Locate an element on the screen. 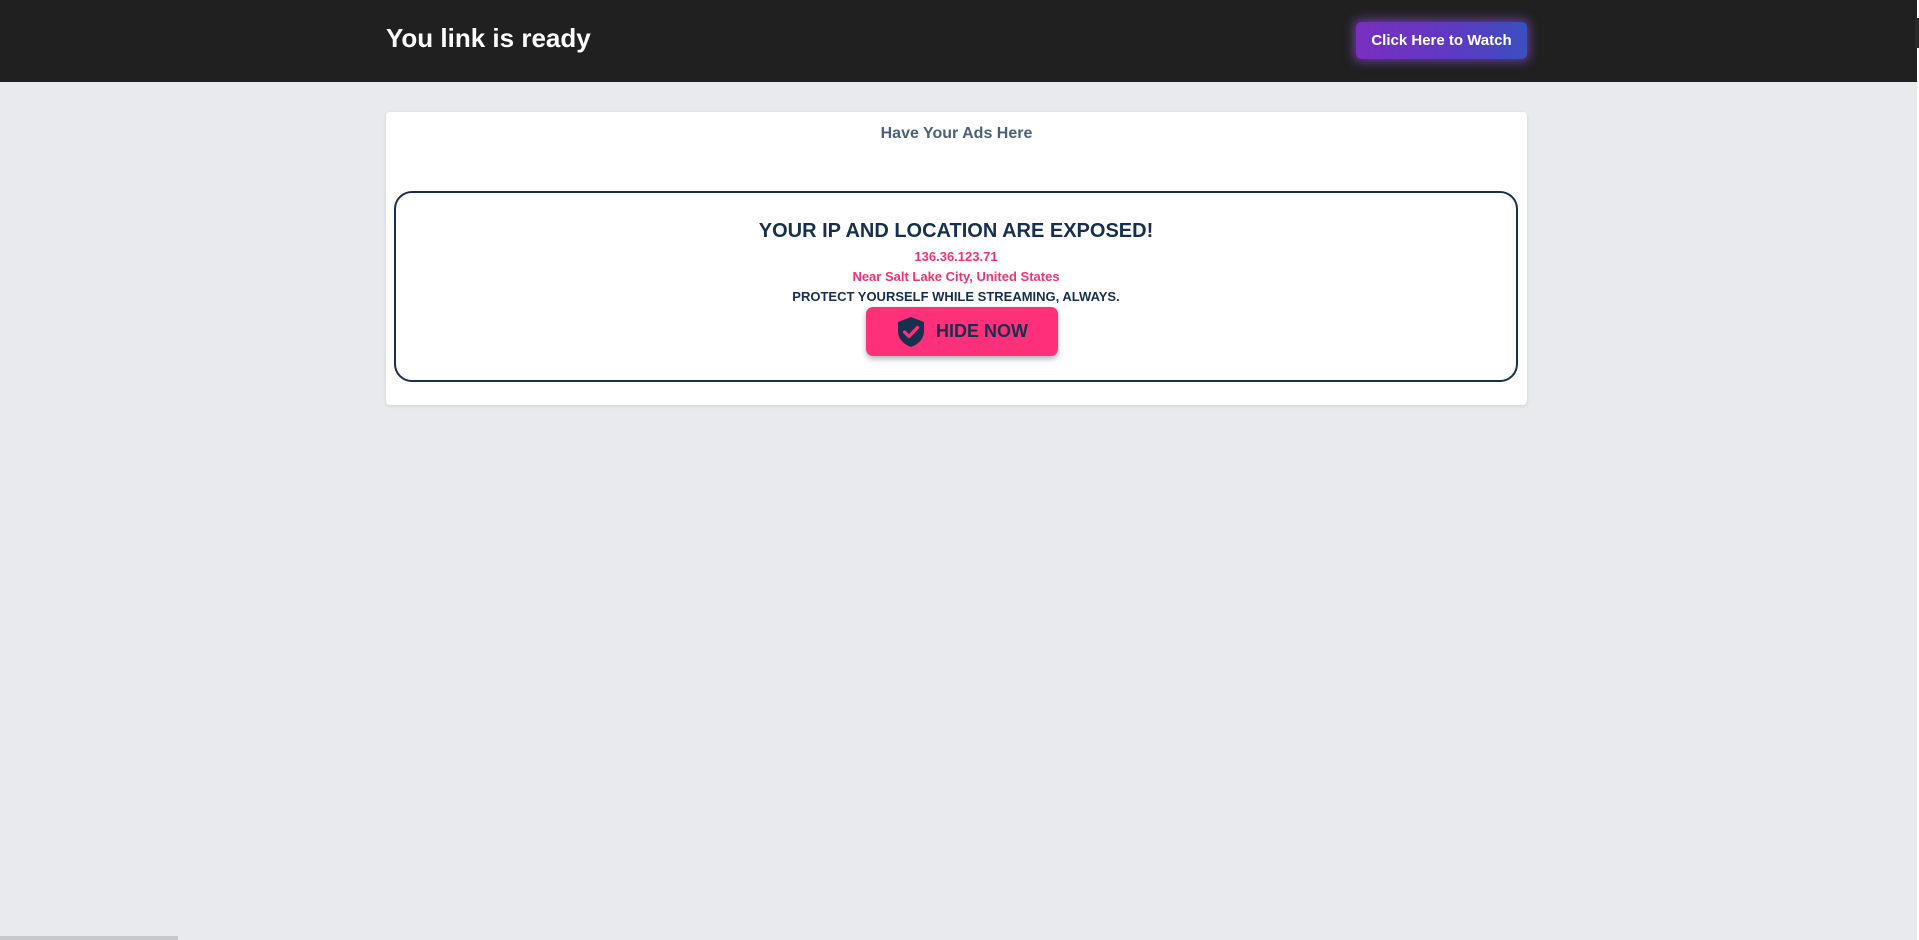  ads-placeholder-label: Have Your Ads Here is located at coordinates (956, 133).